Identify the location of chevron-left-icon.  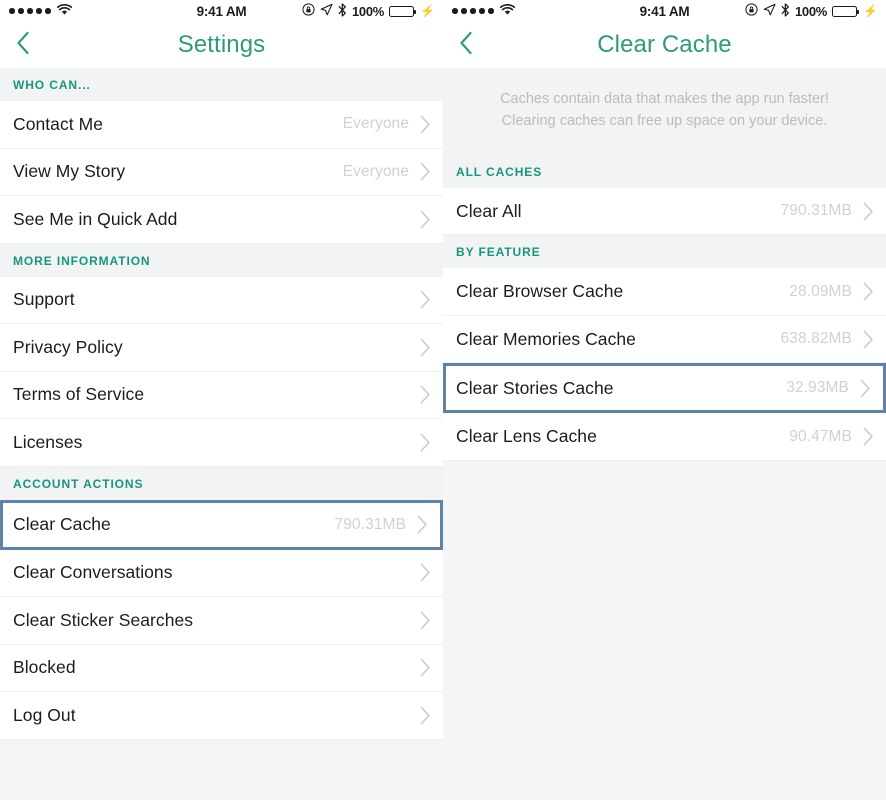
(23, 45).